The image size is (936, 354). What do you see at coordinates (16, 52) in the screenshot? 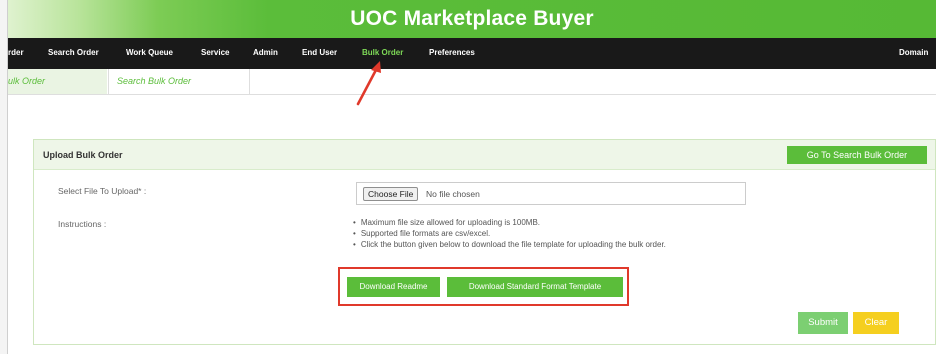
I see `nav-item-order: rder` at bounding box center [16, 52].